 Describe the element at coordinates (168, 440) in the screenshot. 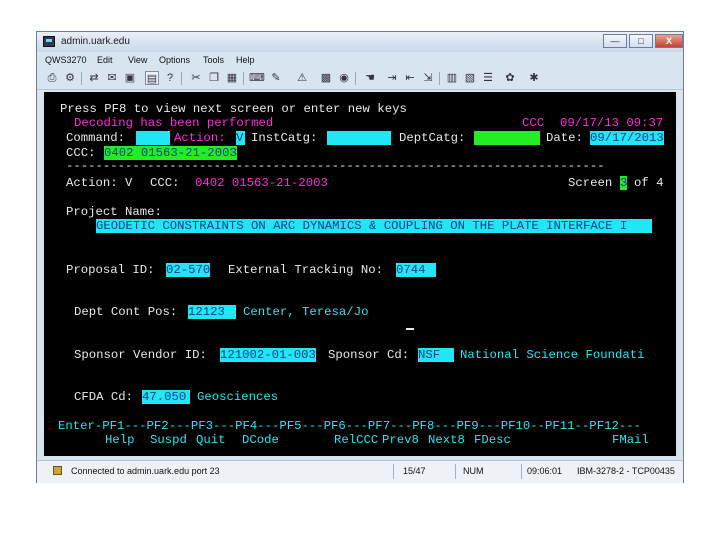

I see `pf2-label: Suspd` at that location.